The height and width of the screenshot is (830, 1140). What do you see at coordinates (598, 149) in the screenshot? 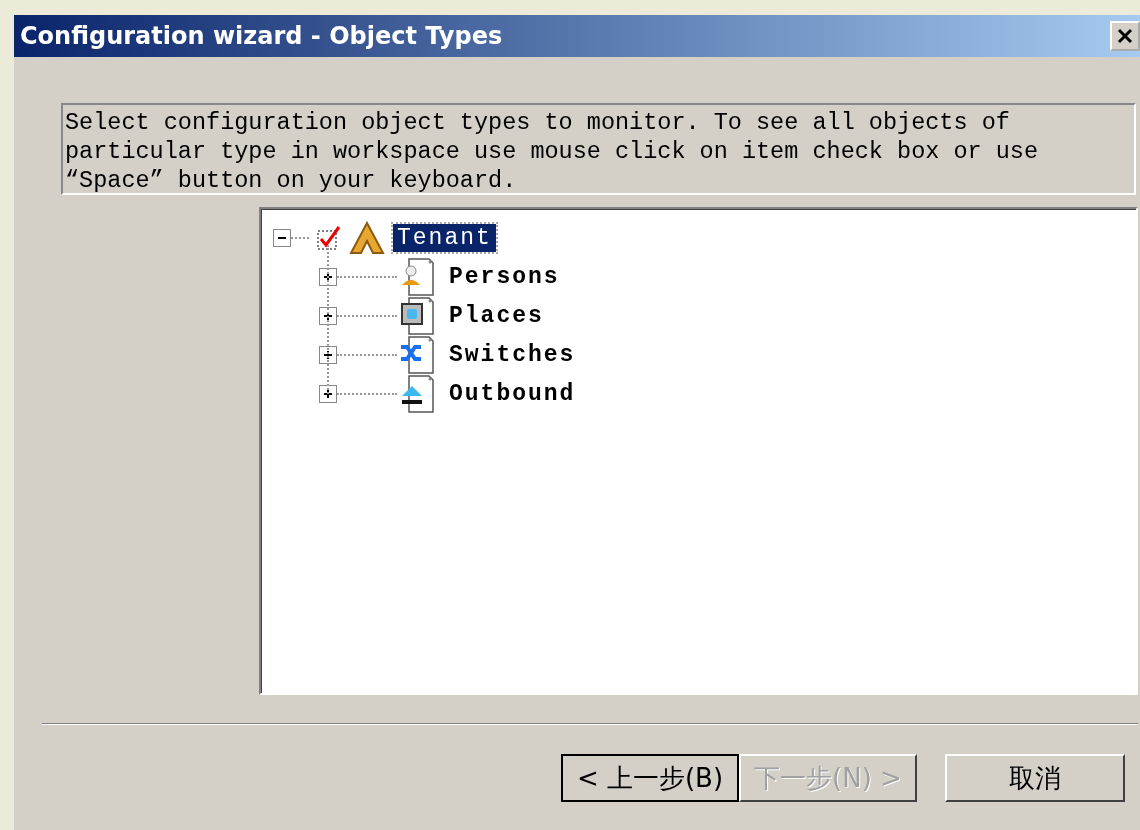
I see `instruction-text: Select configuration object types to monitor. To see all objects of particular type in workspace use mouse click on item check box or use “Space” button on your keyboard.` at bounding box center [598, 149].